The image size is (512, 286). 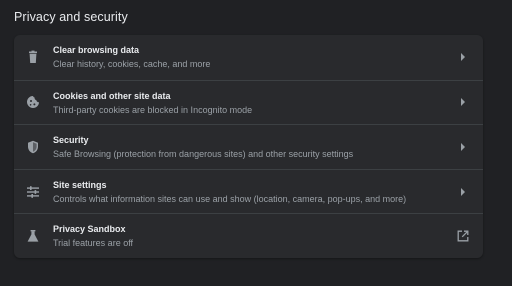 What do you see at coordinates (33, 192) in the screenshot?
I see `sliders-icon` at bounding box center [33, 192].